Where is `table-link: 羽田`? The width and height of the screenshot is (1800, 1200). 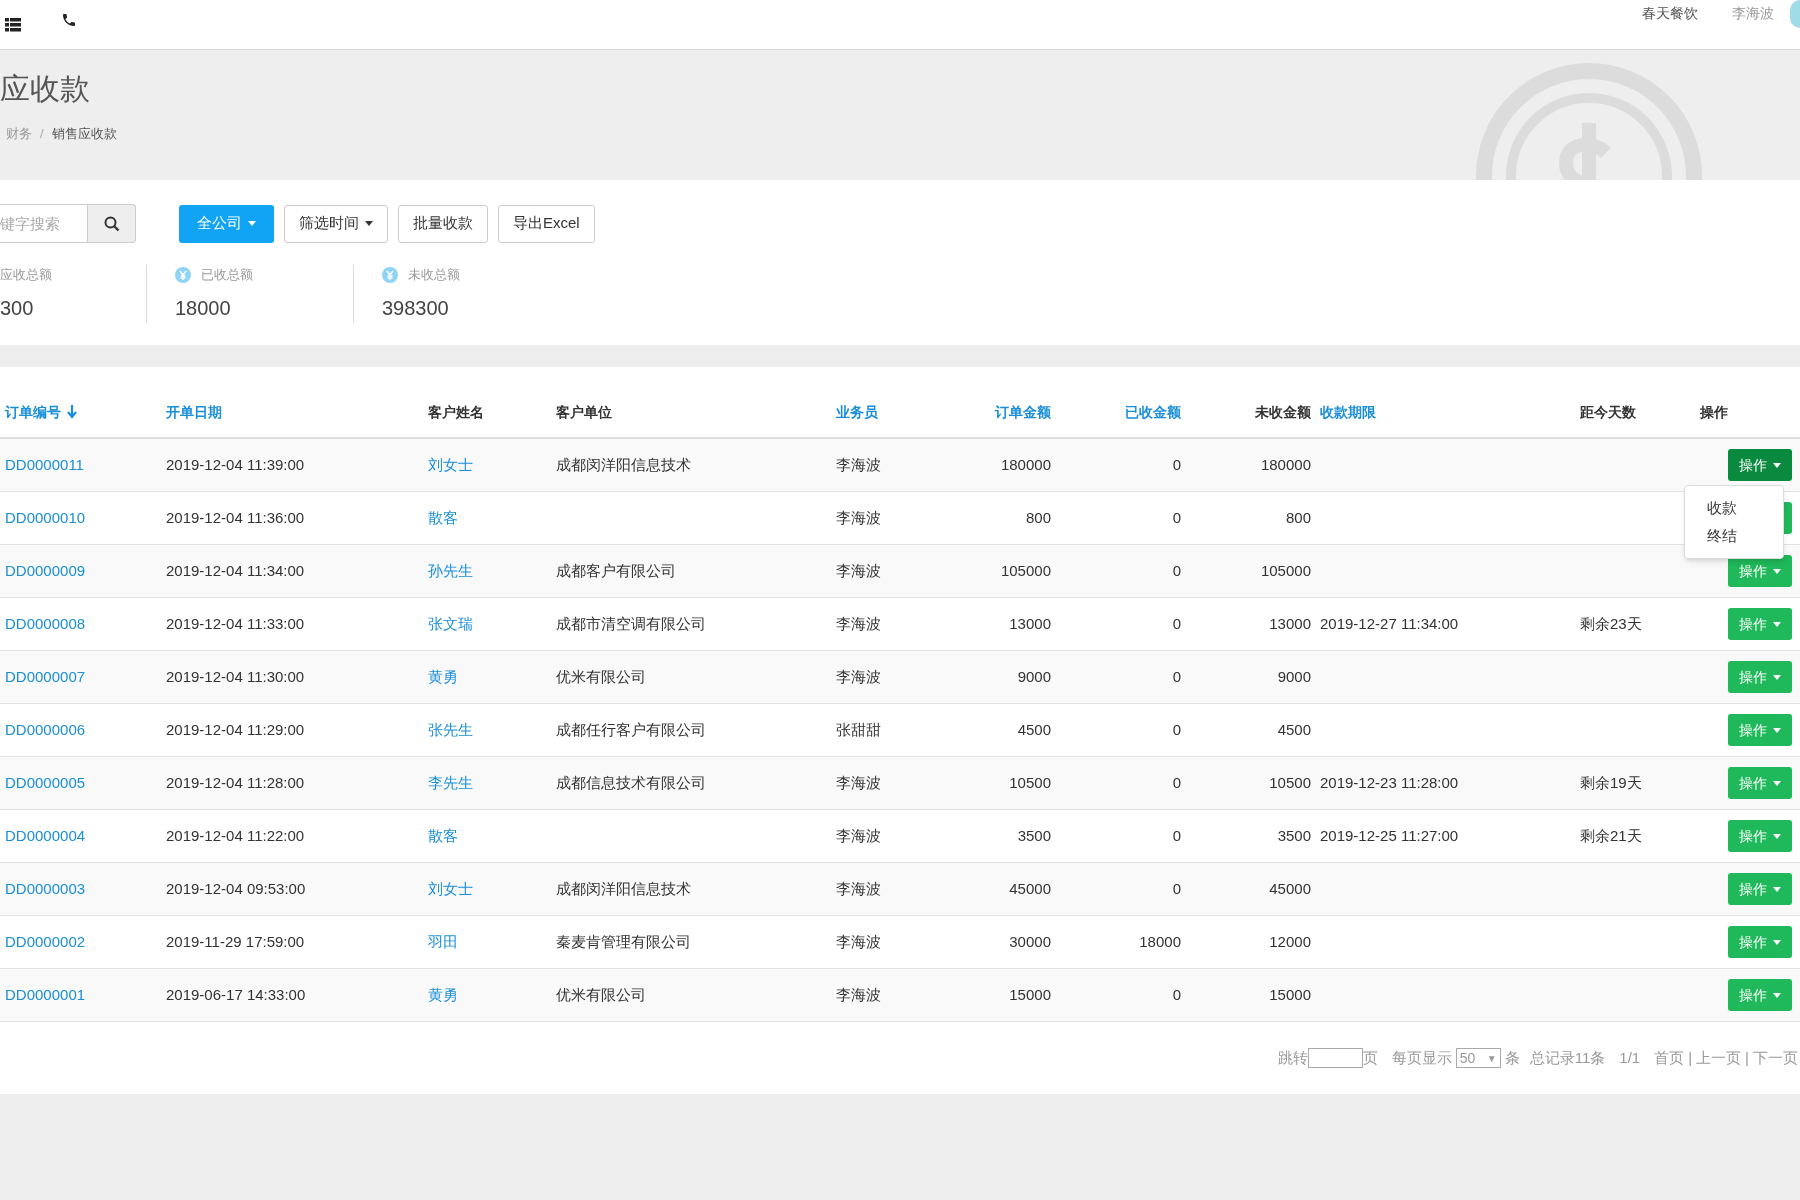
table-link: 羽田 is located at coordinates (443, 942).